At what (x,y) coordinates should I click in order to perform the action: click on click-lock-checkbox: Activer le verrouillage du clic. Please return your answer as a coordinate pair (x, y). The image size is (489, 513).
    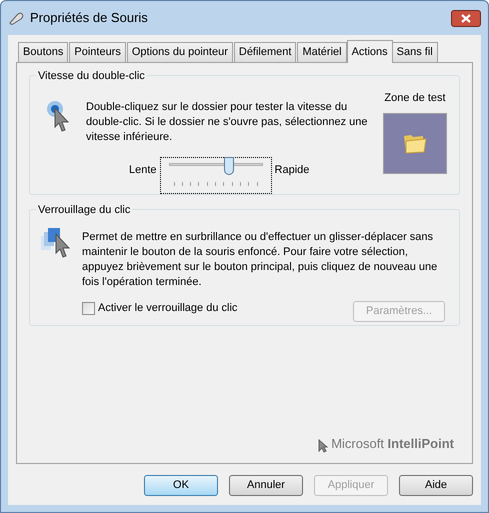
    Looking at the image, I should click on (160, 308).